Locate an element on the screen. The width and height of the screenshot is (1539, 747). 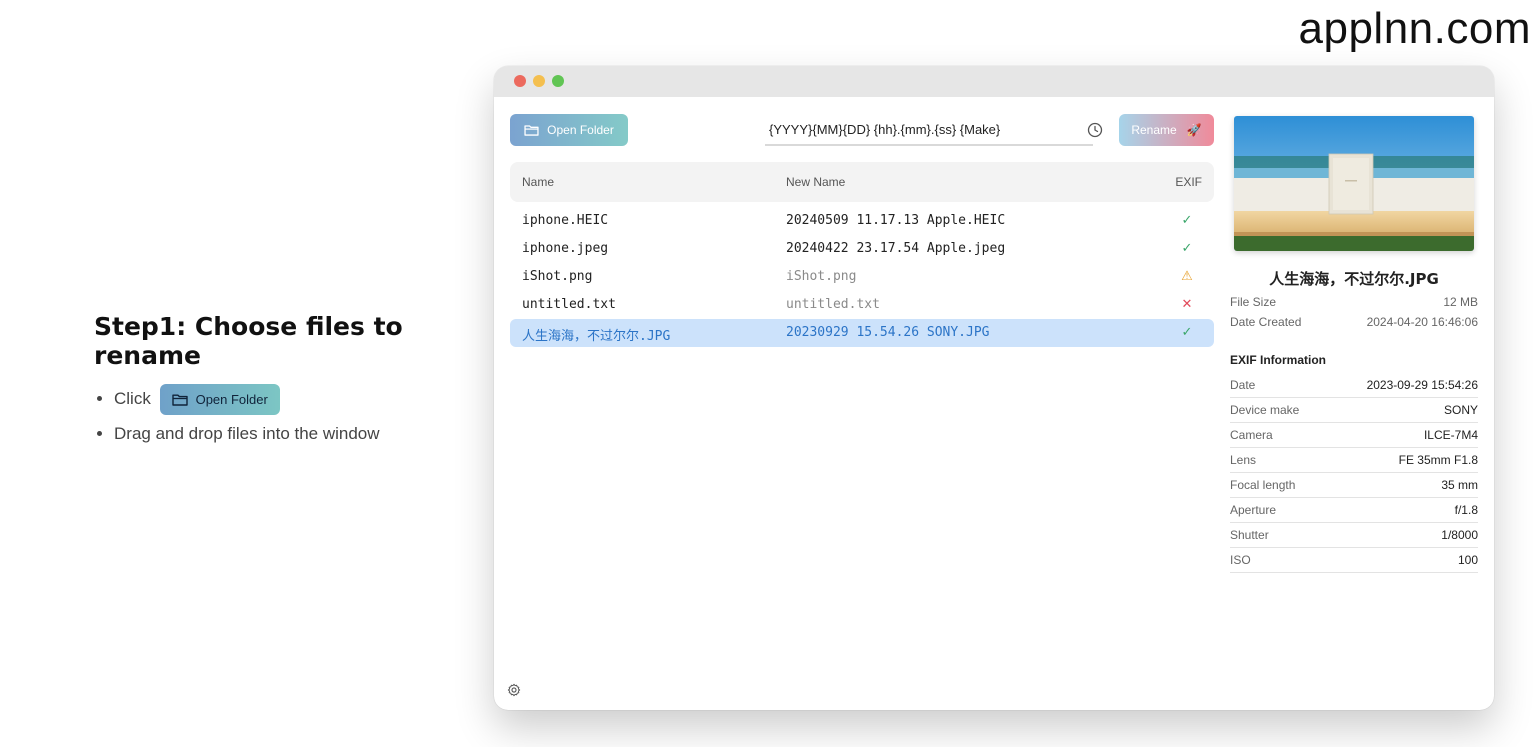
exif-key: Shutter is located at coordinates (1249, 535).